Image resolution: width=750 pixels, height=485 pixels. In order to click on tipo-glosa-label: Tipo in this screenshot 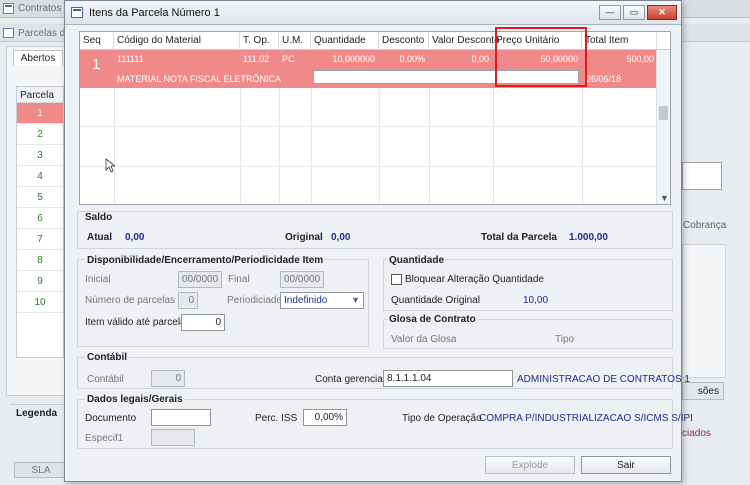, I will do `click(565, 339)`.